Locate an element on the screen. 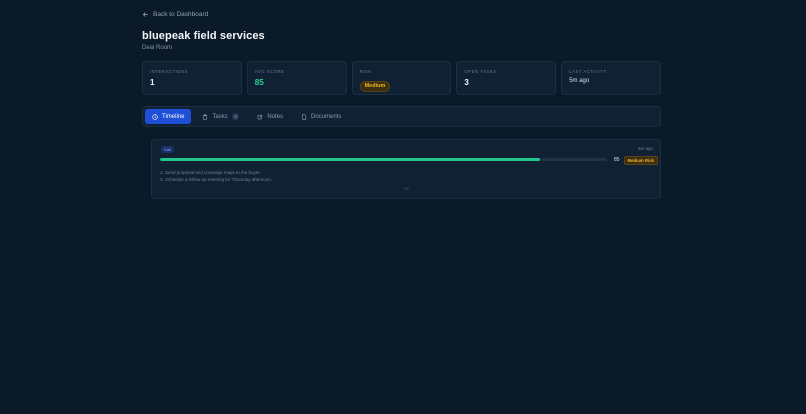 This screenshot has height=414, width=806. score-bar-fill is located at coordinates (350, 159).